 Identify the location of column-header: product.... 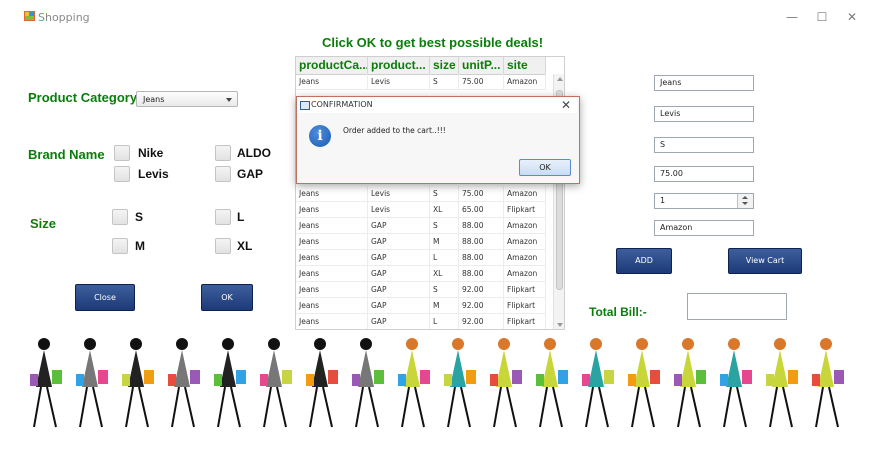
(399, 65).